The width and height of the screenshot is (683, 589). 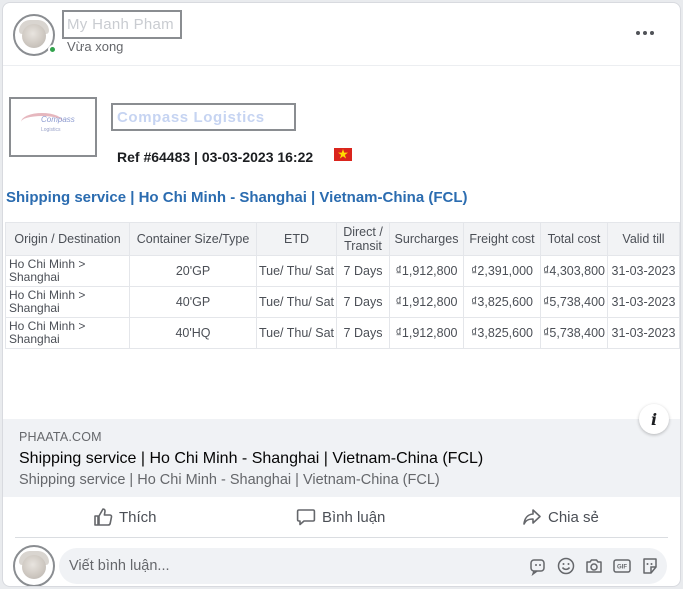 What do you see at coordinates (193, 302) in the screenshot?
I see `container-cell: 40'GP` at bounding box center [193, 302].